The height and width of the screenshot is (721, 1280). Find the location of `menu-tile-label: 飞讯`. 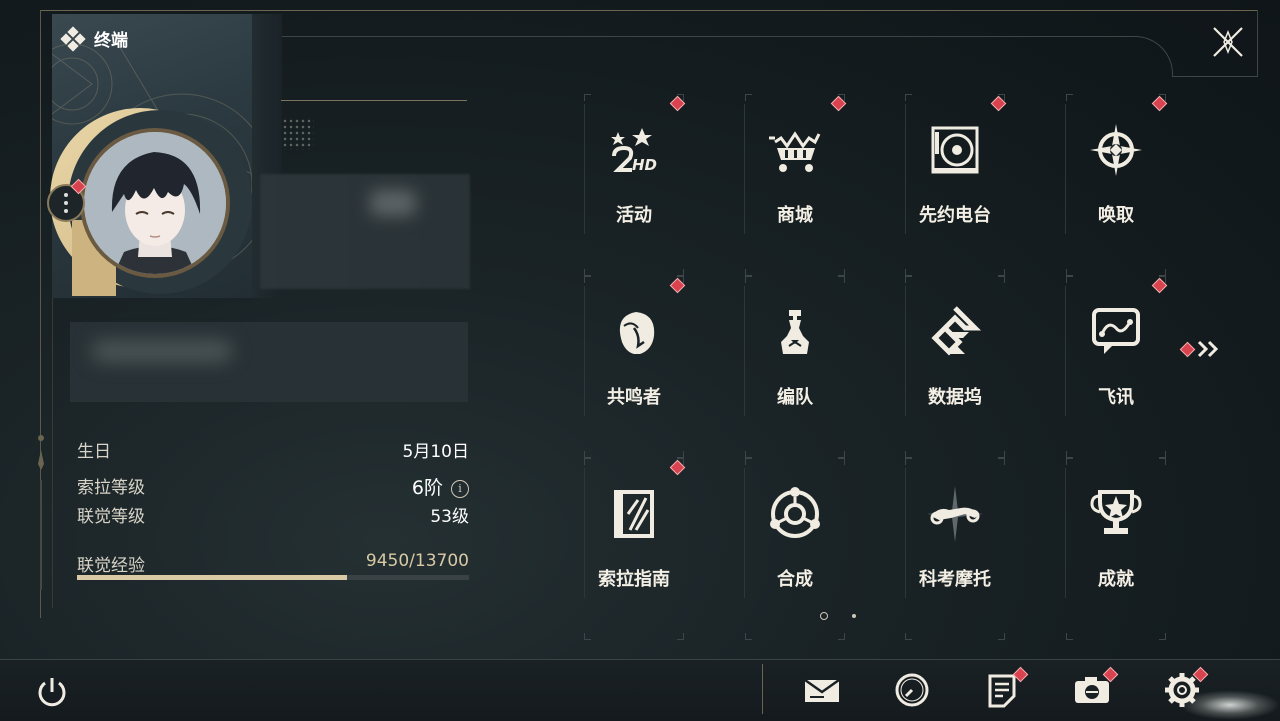

menu-tile-label: 飞讯 is located at coordinates (1116, 397).